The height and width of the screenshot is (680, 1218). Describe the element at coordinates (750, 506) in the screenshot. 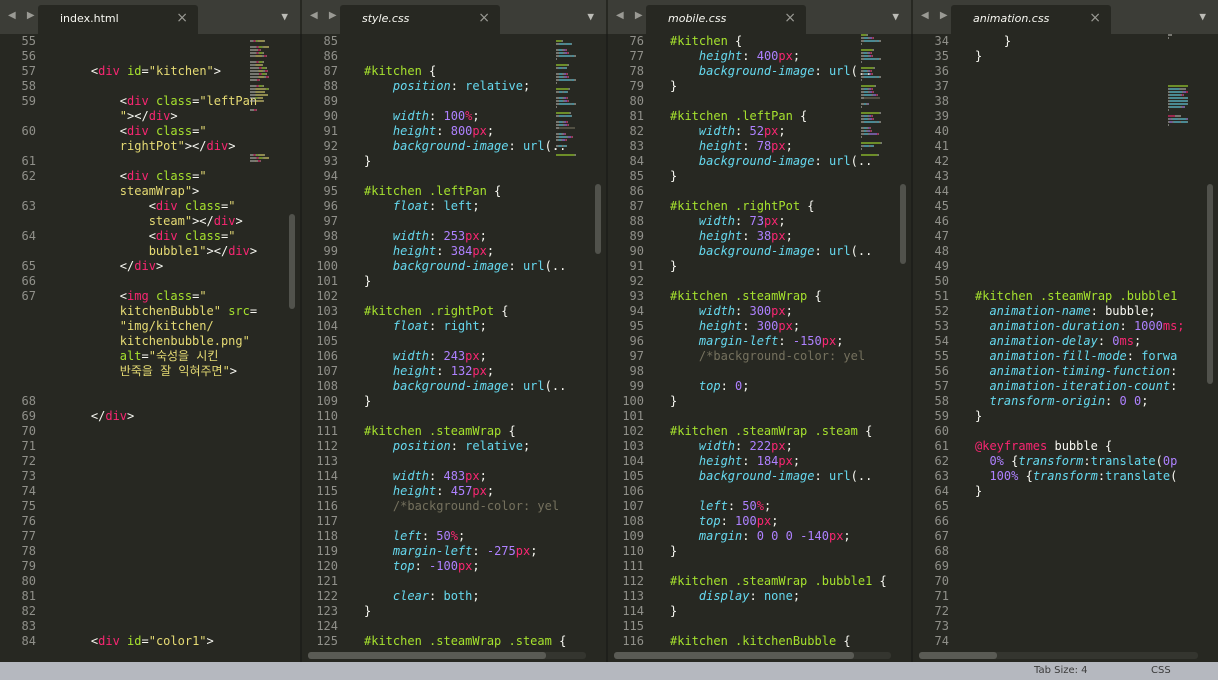

I see `code-line: 107 left: 50%;` at that location.